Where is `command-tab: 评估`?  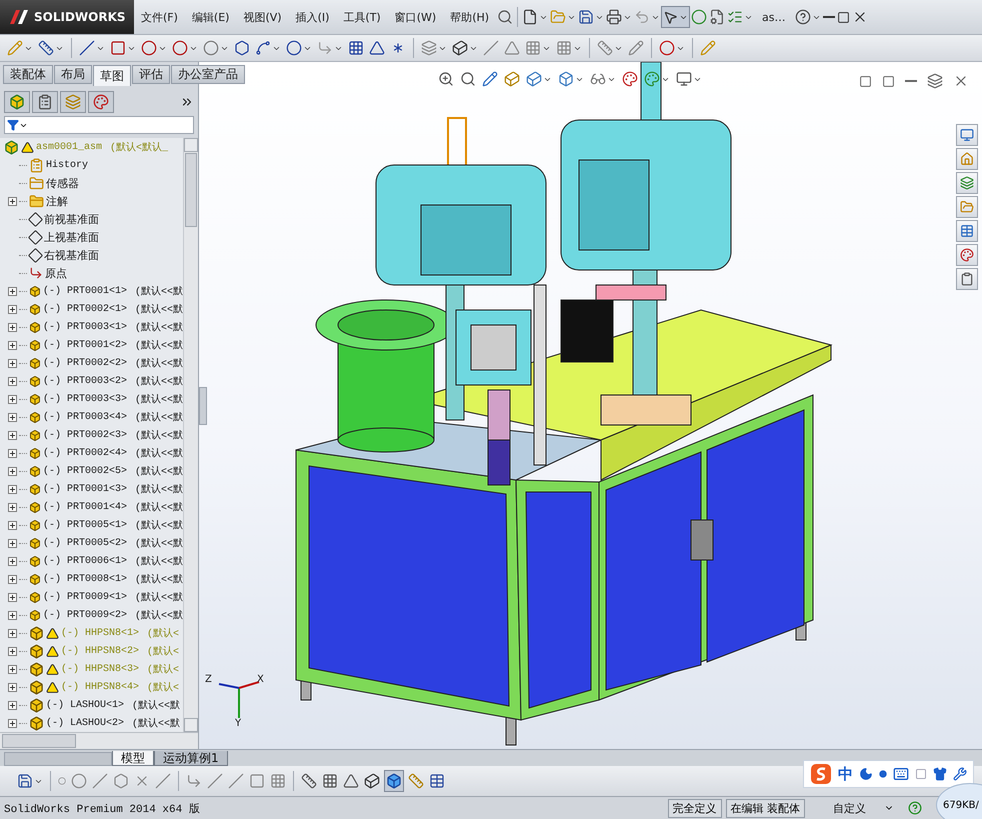 command-tab: 评估 is located at coordinates (151, 74).